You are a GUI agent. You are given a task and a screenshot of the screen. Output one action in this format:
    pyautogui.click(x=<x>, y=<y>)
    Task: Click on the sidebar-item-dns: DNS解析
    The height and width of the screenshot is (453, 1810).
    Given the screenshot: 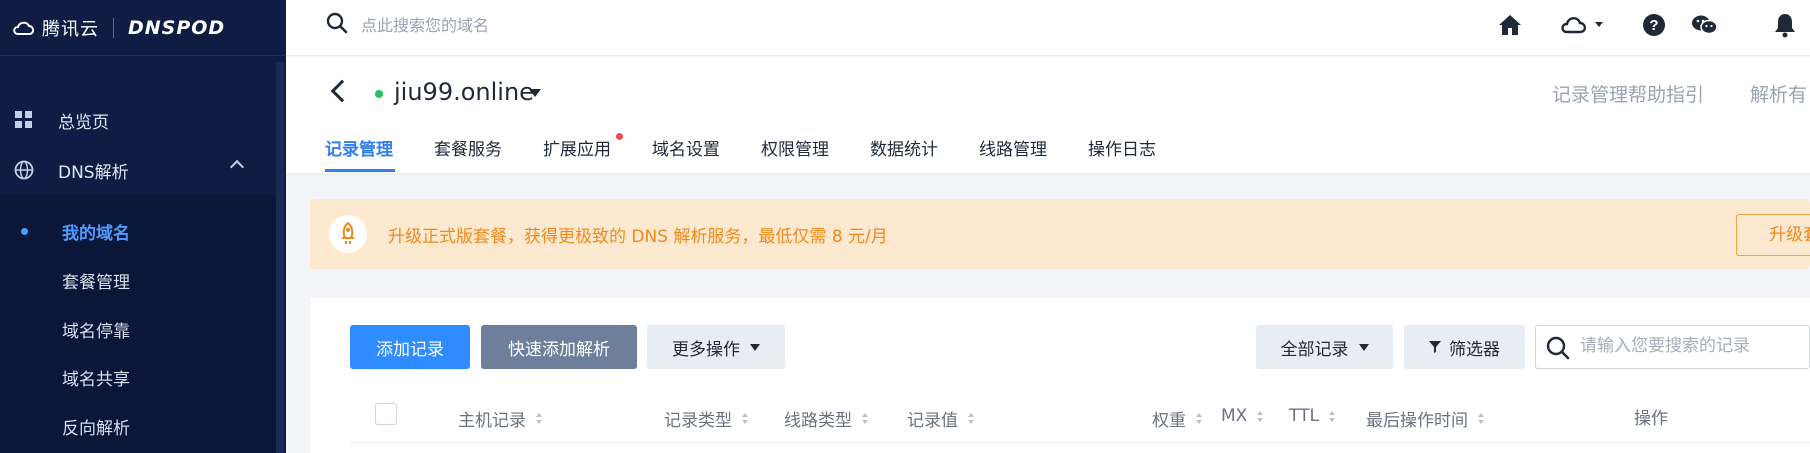 What is the action you would take?
    pyautogui.click(x=138, y=170)
    